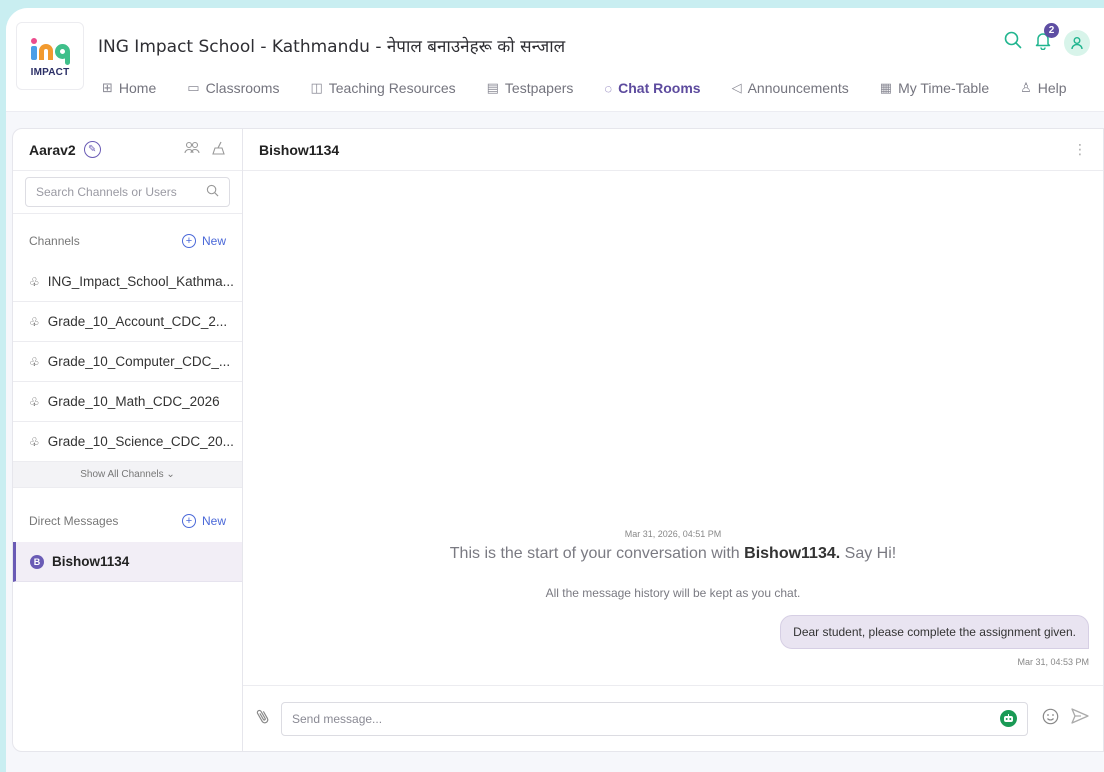 The image size is (1104, 772). Describe the element at coordinates (492, 87) in the screenshot. I see `document-icon: ▤` at that location.